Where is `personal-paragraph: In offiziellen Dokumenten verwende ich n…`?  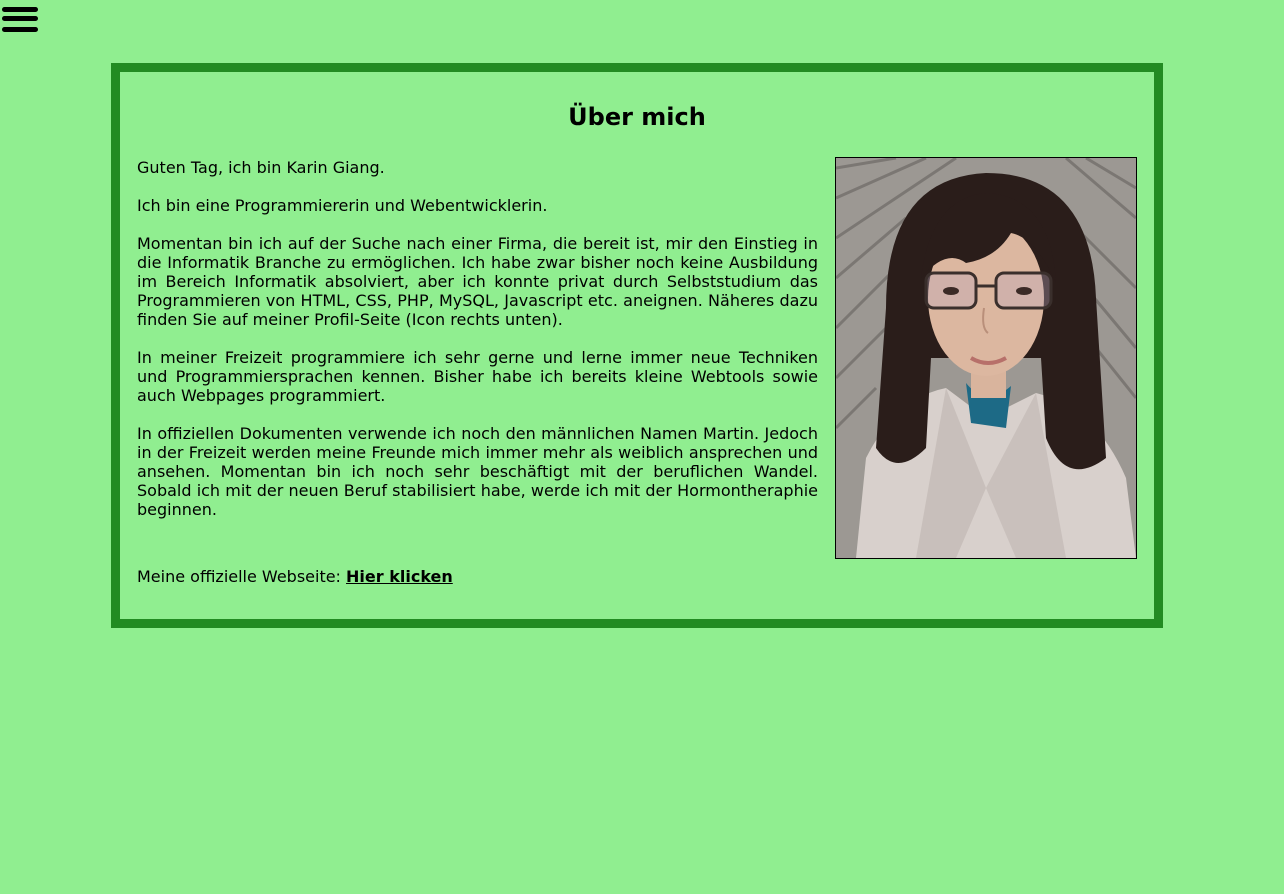
personal-paragraph: In offiziellen Dokumenten verwende ich n… is located at coordinates (477, 471).